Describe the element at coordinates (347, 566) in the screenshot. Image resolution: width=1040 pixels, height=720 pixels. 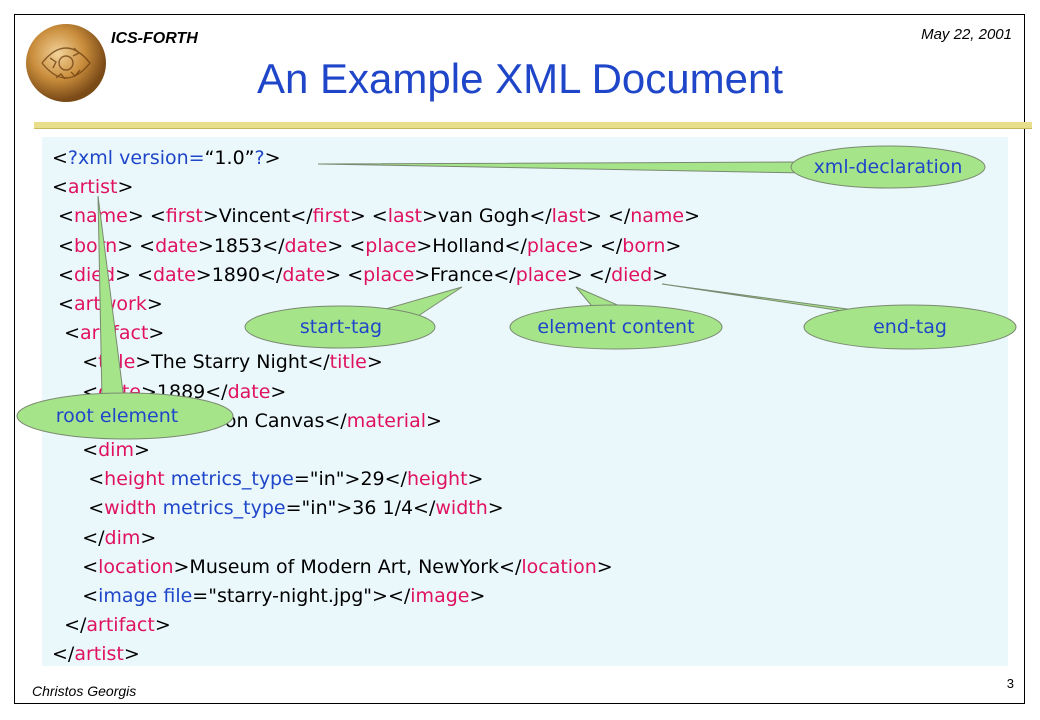
I see `xml-text: >Museum of Modern Art, NewYork</` at that location.